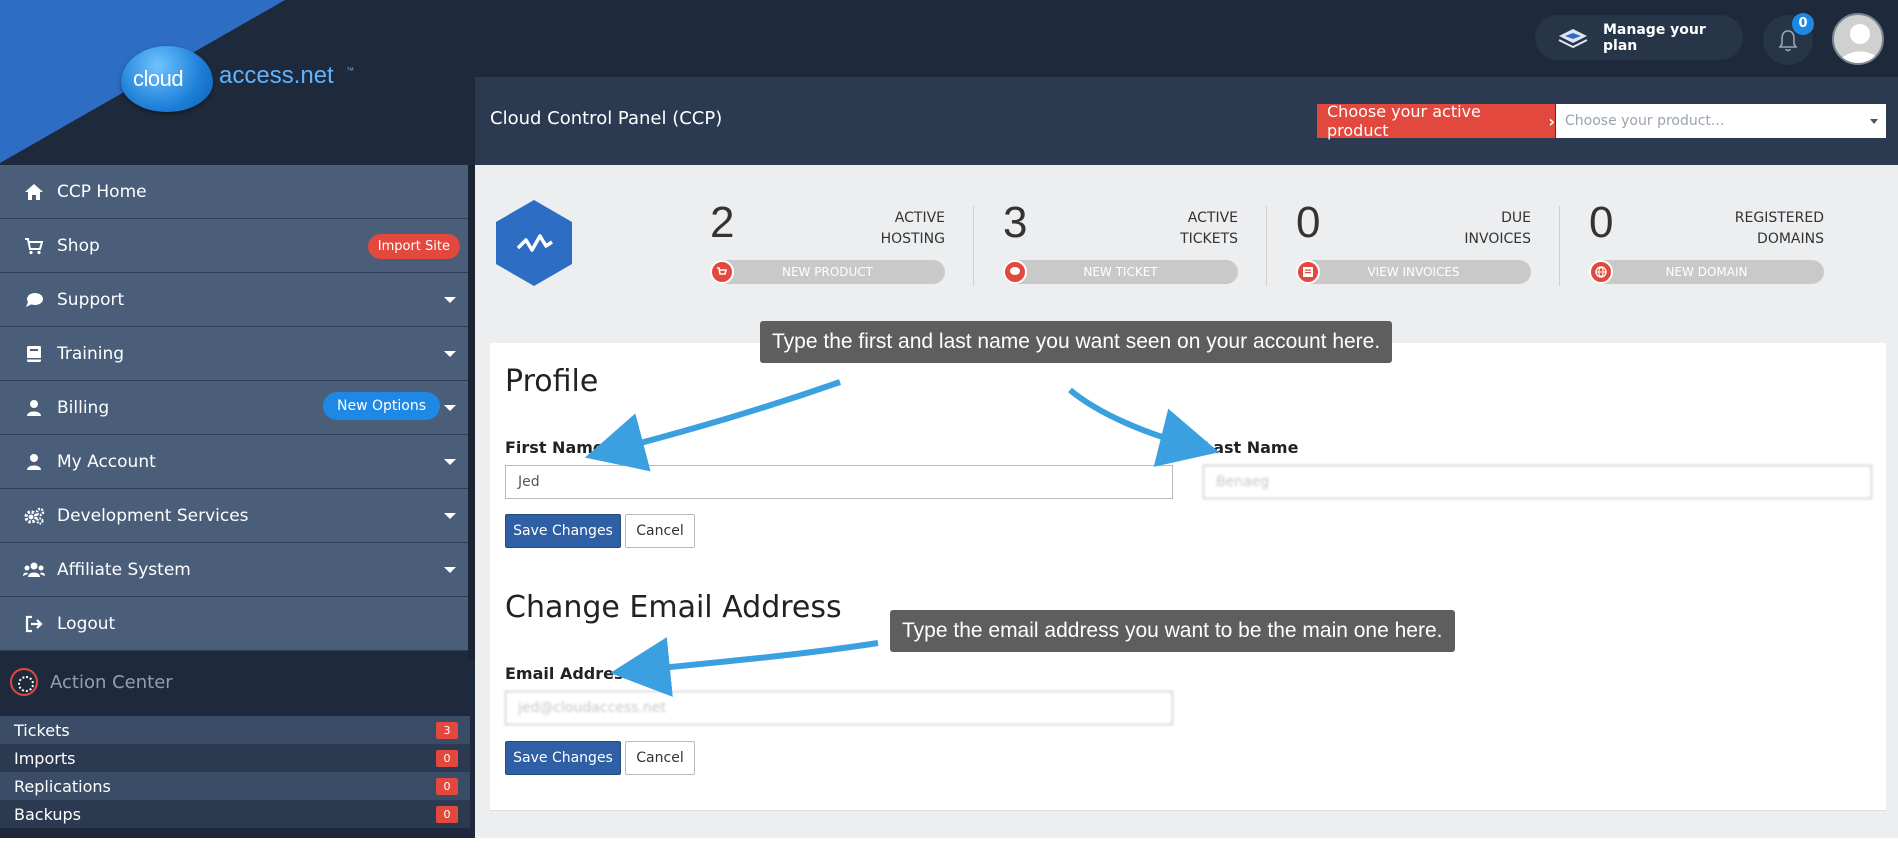 The image size is (1898, 866). Describe the element at coordinates (34, 192) in the screenshot. I see `home-icon` at that location.